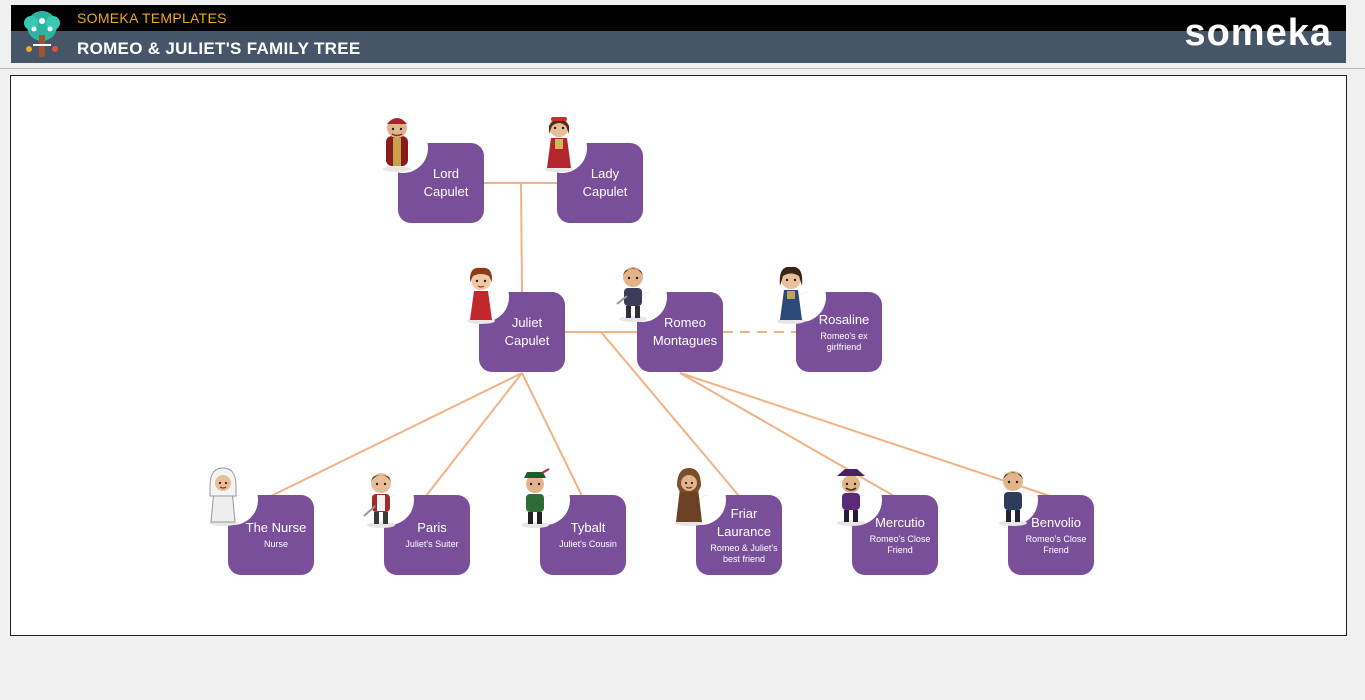  I want to click on person-role: Juliet's Suiter, so click(432, 544).